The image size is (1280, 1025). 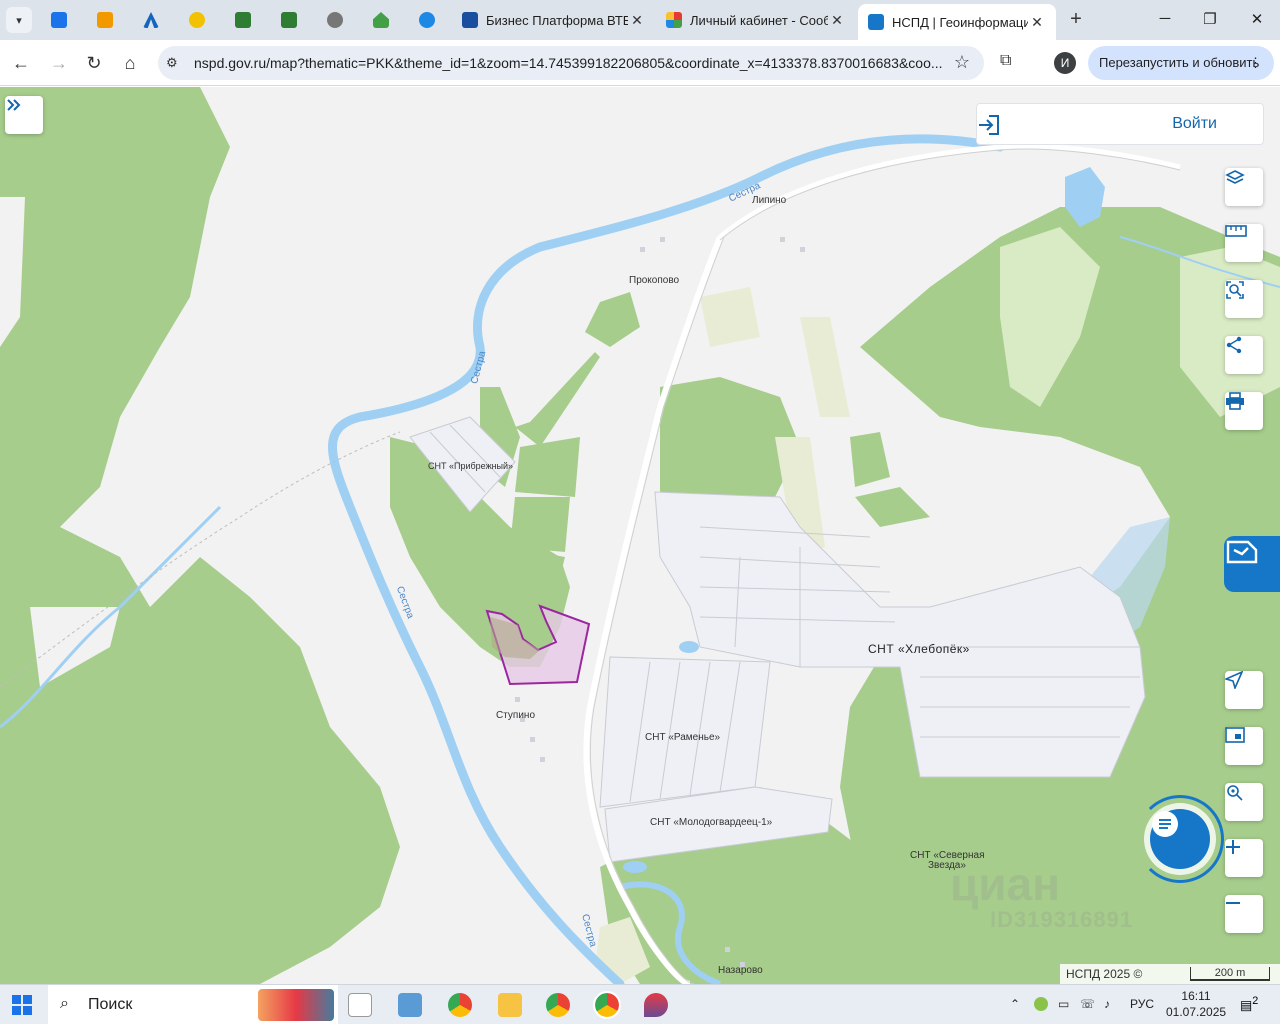 What do you see at coordinates (656, 1005) in the screenshot?
I see `drop-app-icon` at bounding box center [656, 1005].